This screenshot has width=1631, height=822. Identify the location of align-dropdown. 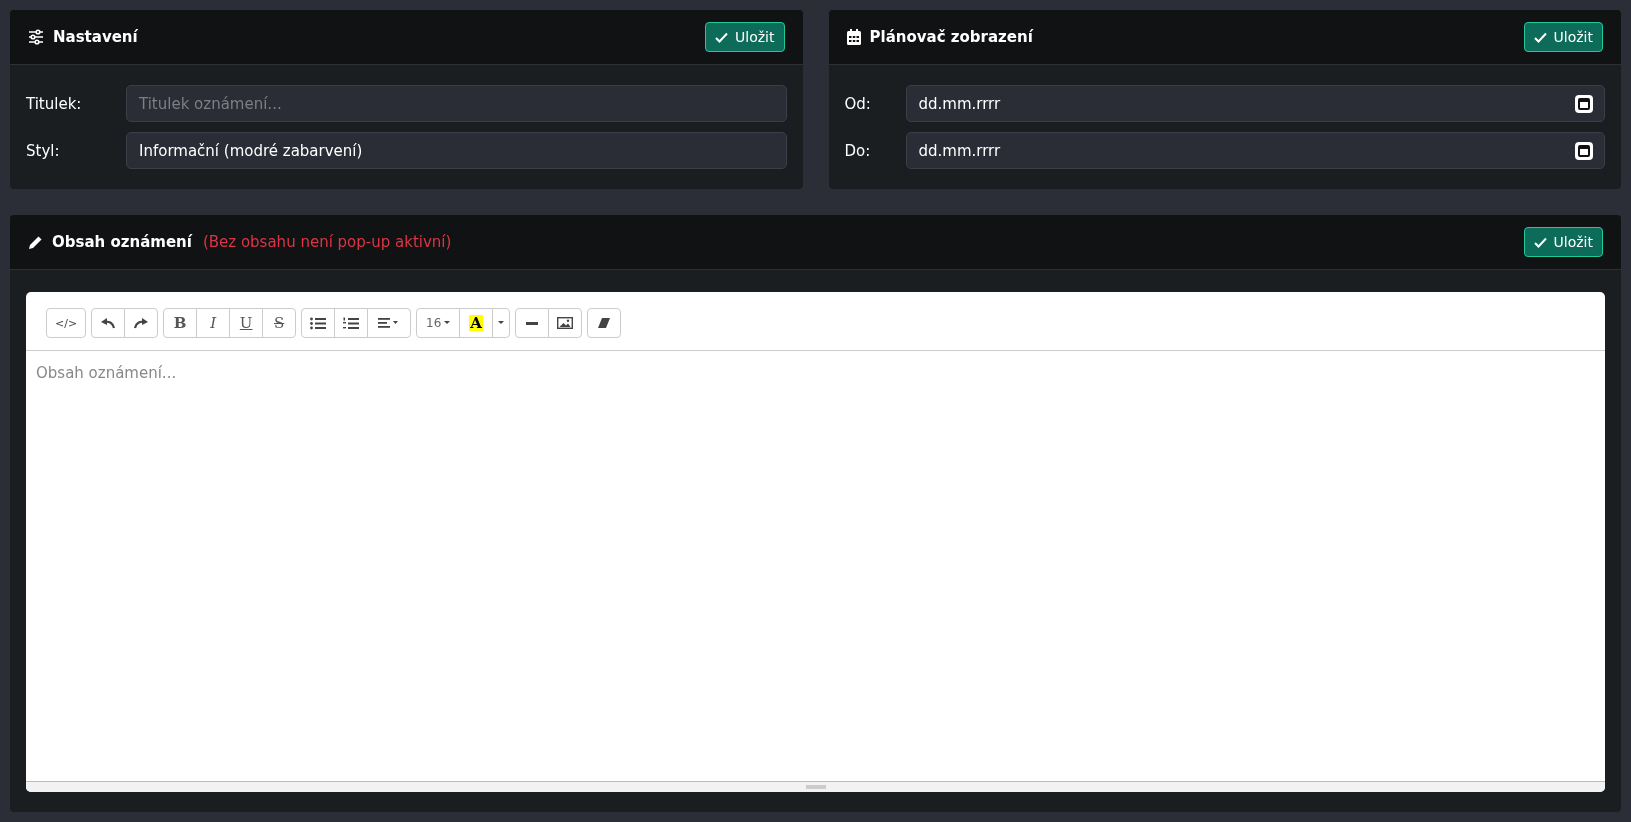
(389, 323).